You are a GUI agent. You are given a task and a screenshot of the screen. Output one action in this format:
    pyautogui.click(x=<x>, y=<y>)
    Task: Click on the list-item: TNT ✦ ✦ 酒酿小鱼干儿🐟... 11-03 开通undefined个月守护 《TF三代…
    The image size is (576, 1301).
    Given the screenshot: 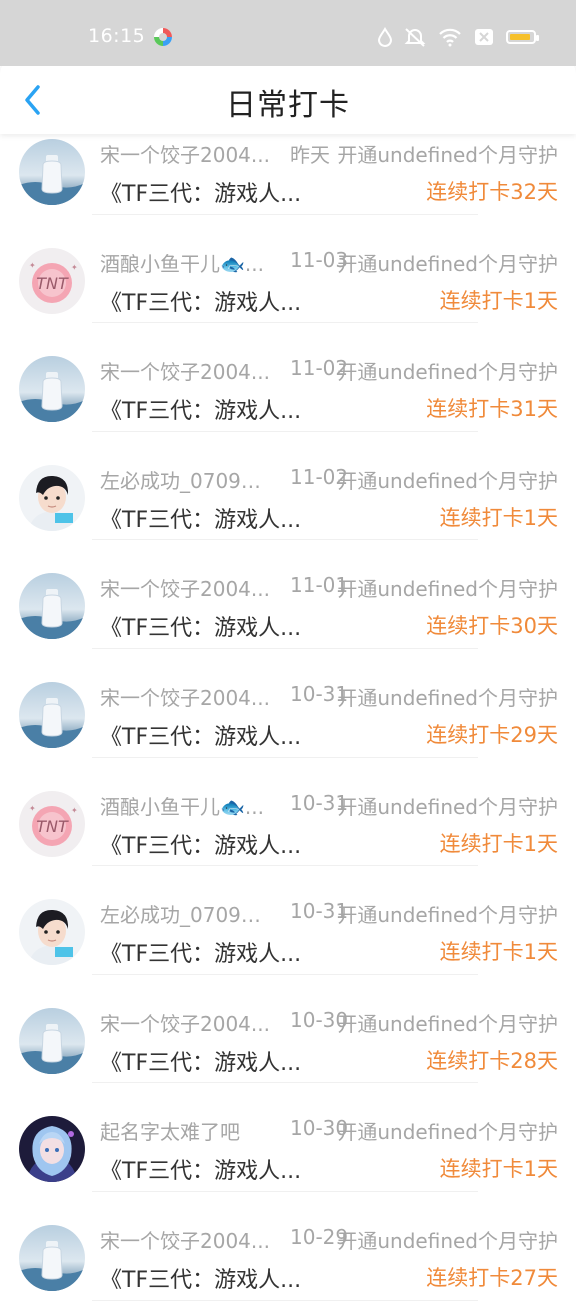 What is the action you would take?
    pyautogui.click(x=288, y=269)
    